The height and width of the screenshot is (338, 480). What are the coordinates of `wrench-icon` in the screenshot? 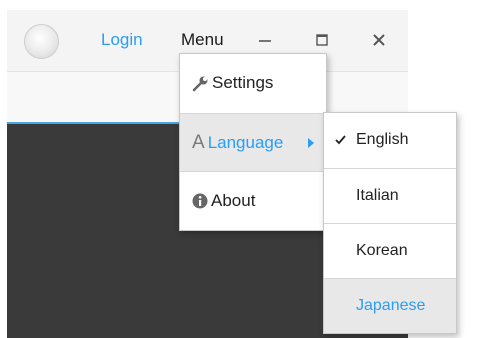 It's located at (200, 83).